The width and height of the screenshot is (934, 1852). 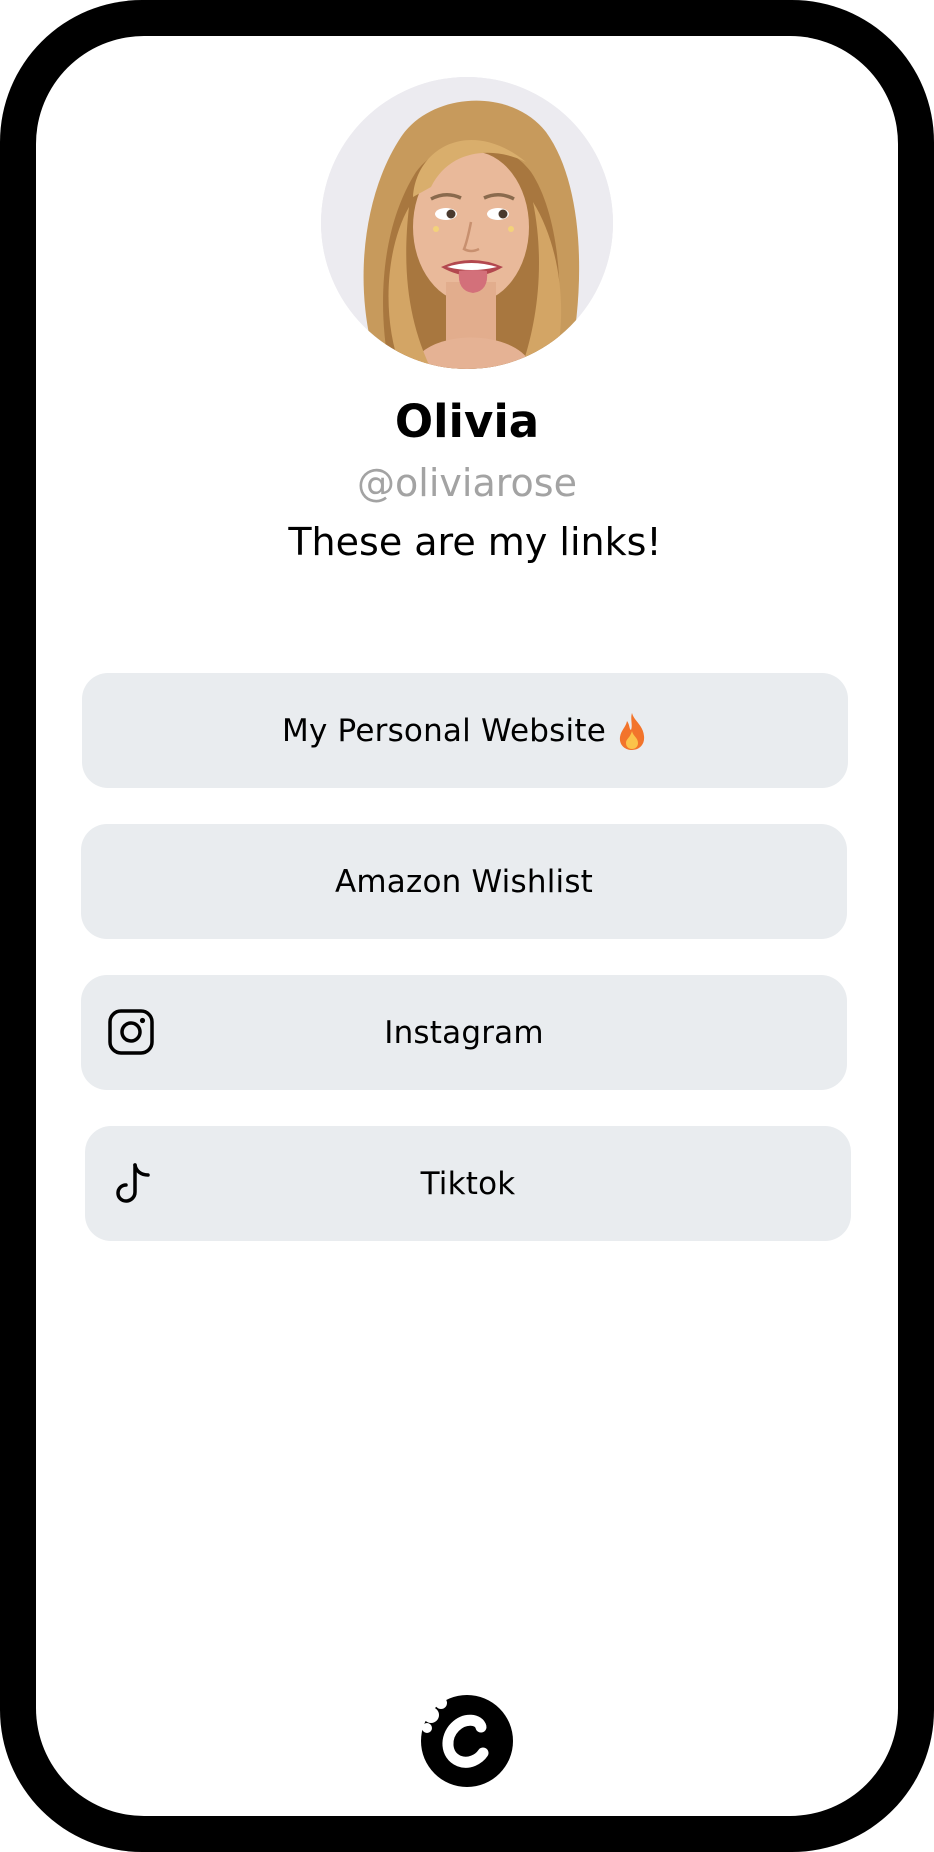 I want to click on profile-bio: These are my links!, so click(x=475, y=542).